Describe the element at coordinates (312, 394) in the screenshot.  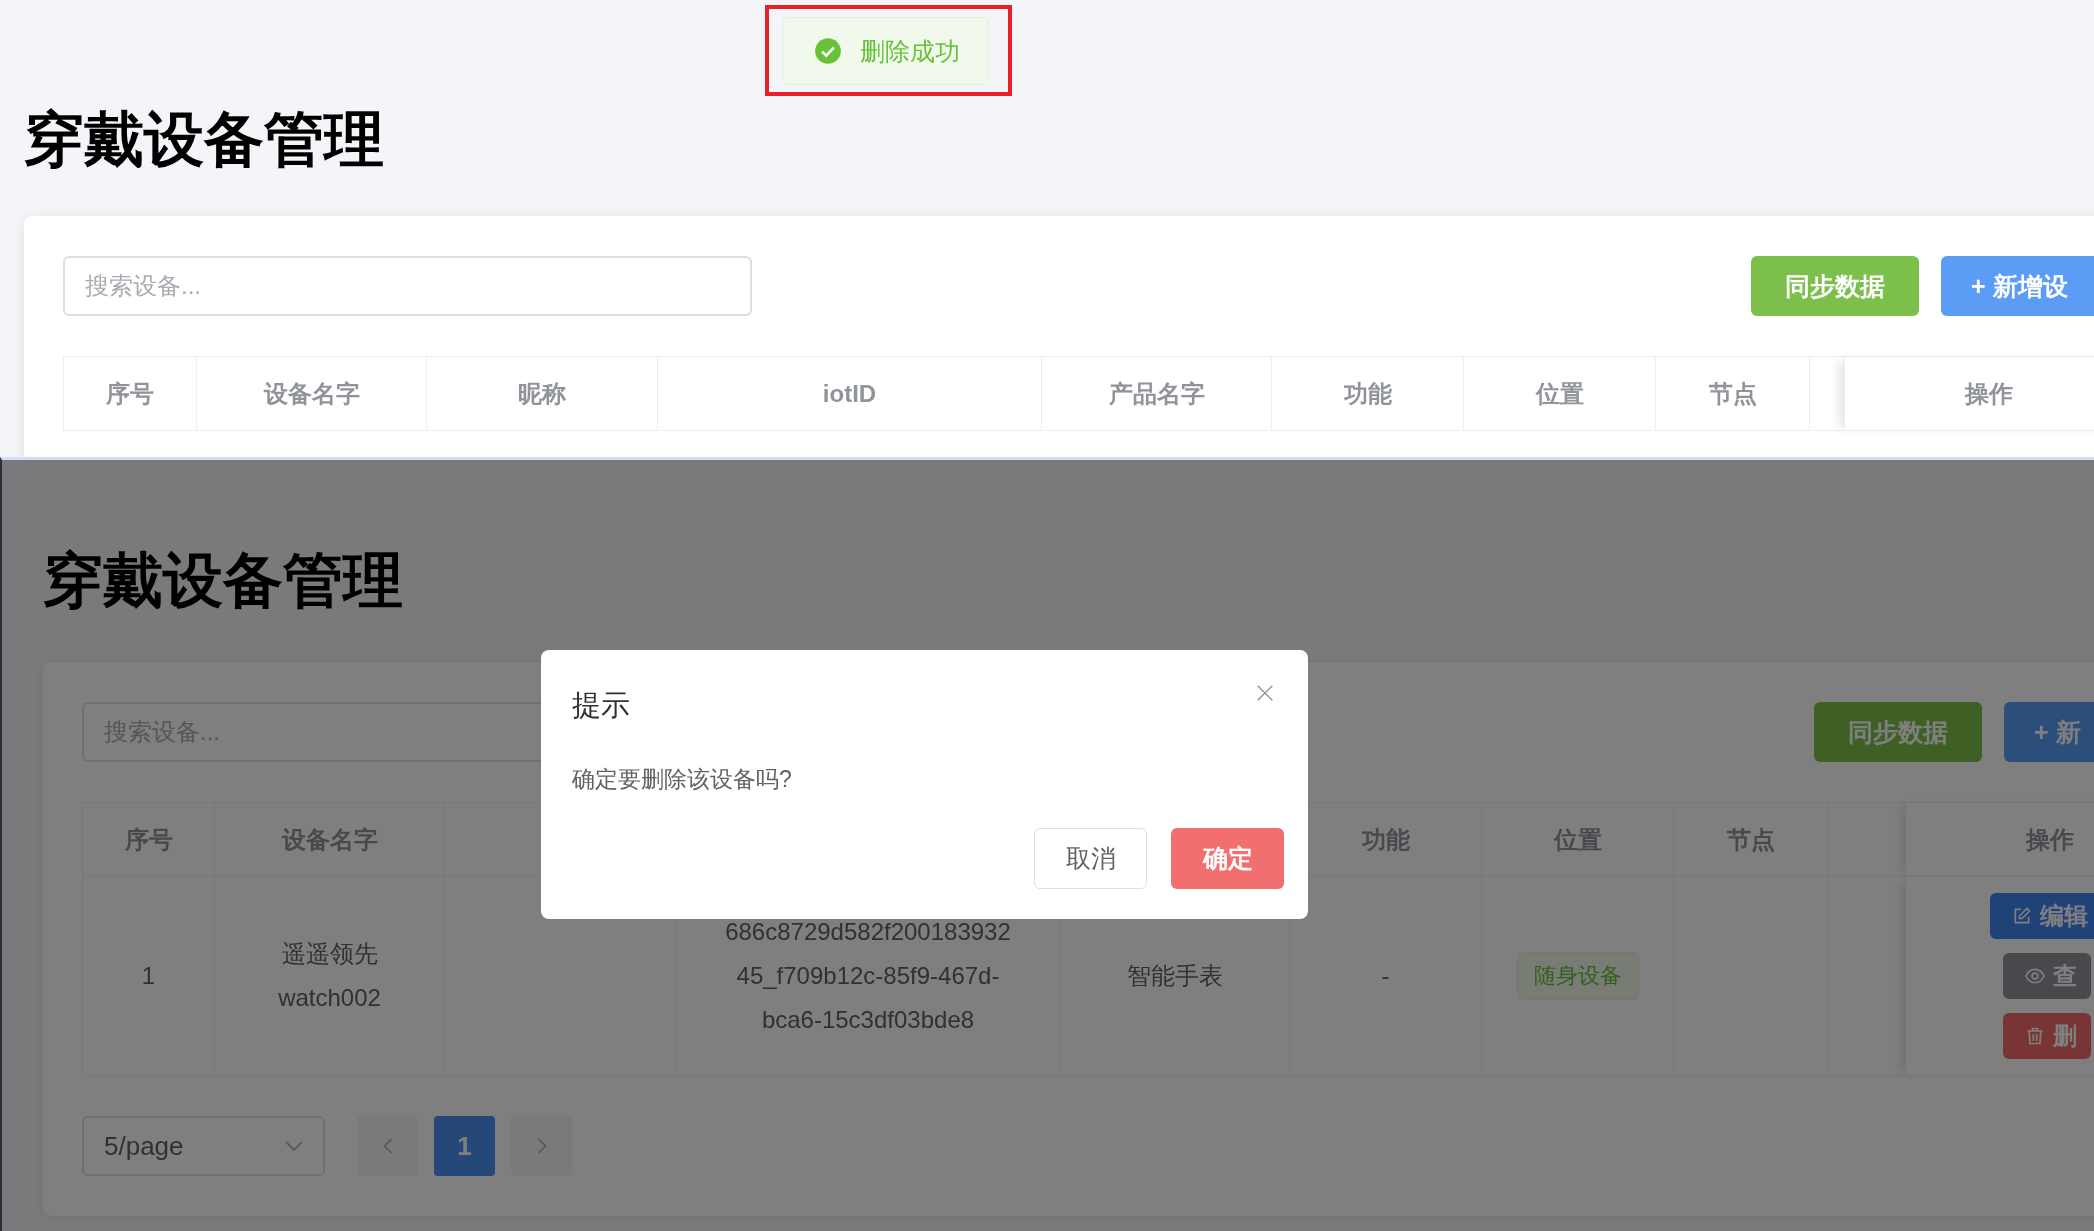
I see `table-header-cell: 设备名字` at that location.